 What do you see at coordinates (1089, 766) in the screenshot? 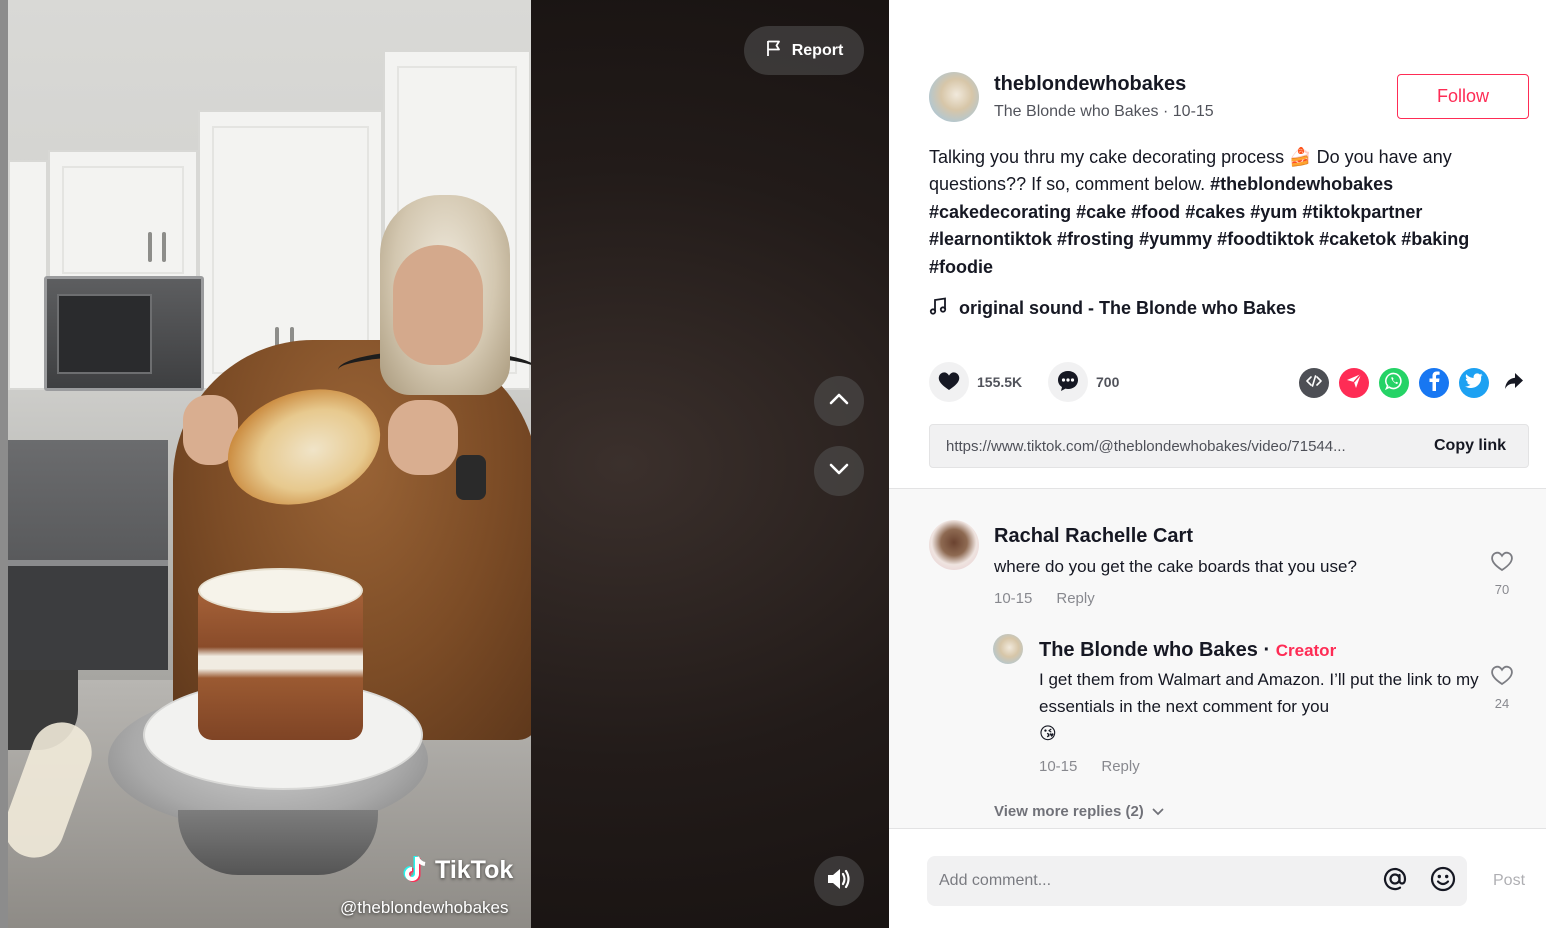
I see `reply-meta: 10-15 Reply` at bounding box center [1089, 766].